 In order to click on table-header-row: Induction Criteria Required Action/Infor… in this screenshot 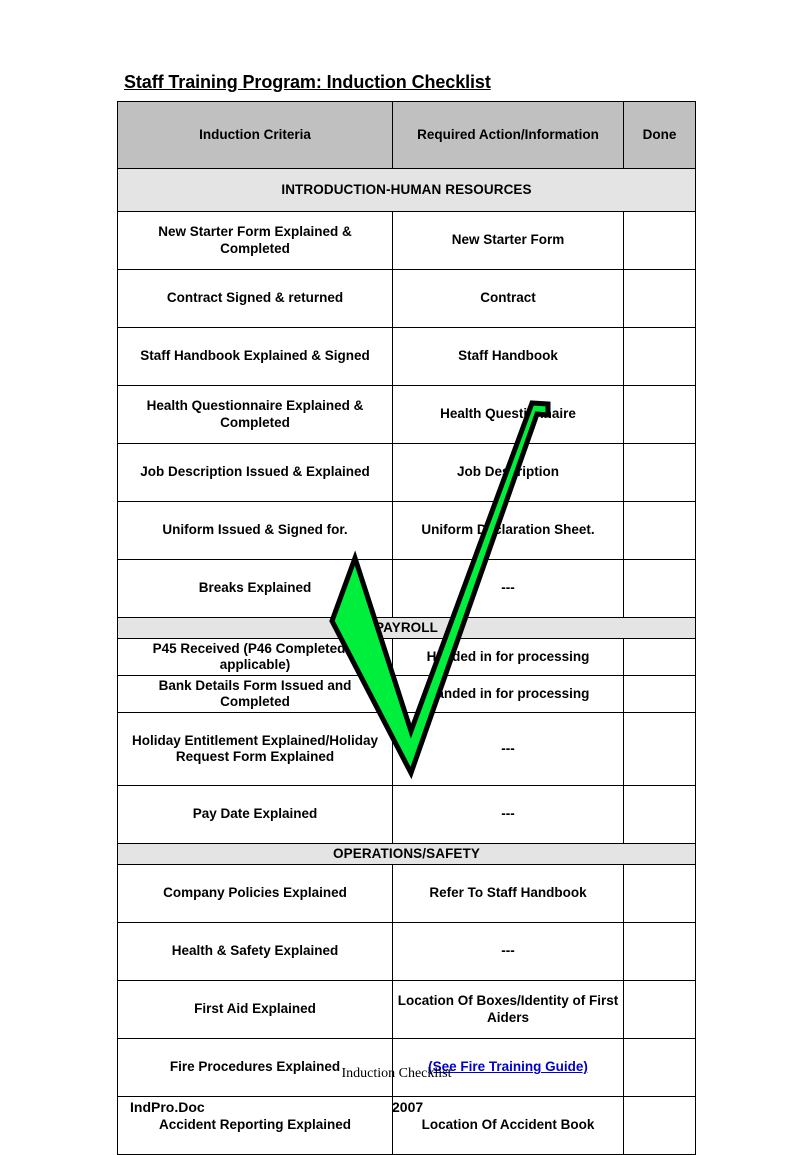, I will do `click(406, 135)`.